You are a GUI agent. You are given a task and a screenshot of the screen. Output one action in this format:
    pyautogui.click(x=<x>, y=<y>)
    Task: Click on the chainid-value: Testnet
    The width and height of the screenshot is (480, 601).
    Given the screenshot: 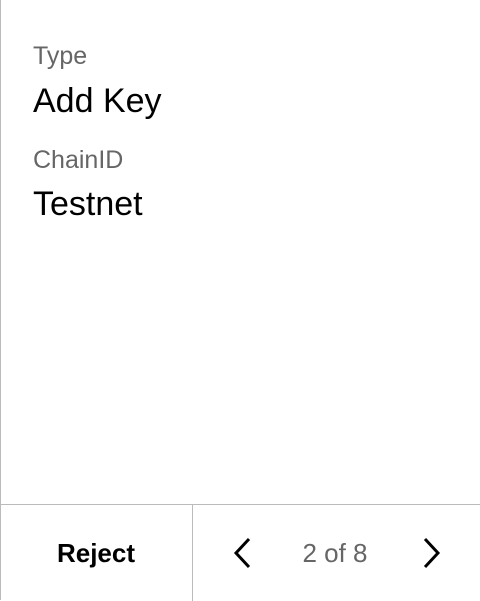 What is the action you would take?
    pyautogui.click(x=88, y=204)
    